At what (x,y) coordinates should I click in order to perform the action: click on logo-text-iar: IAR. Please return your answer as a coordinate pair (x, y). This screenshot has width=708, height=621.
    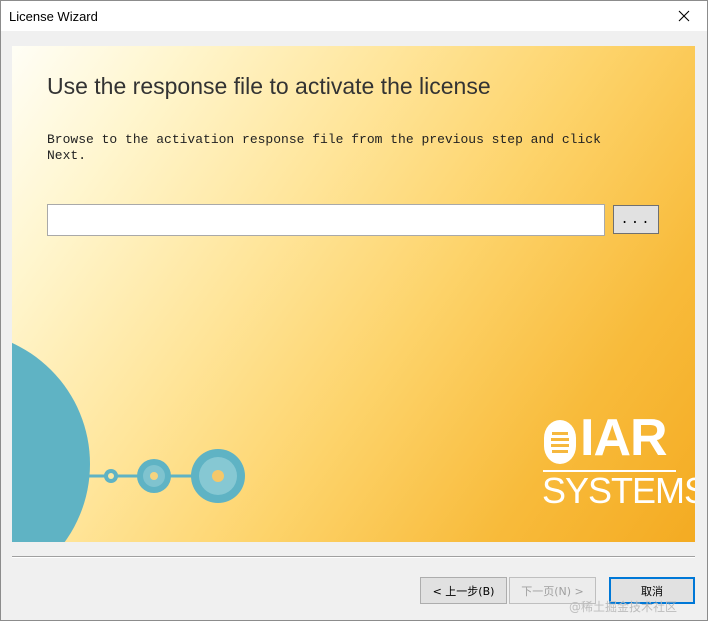
    Looking at the image, I should click on (624, 438).